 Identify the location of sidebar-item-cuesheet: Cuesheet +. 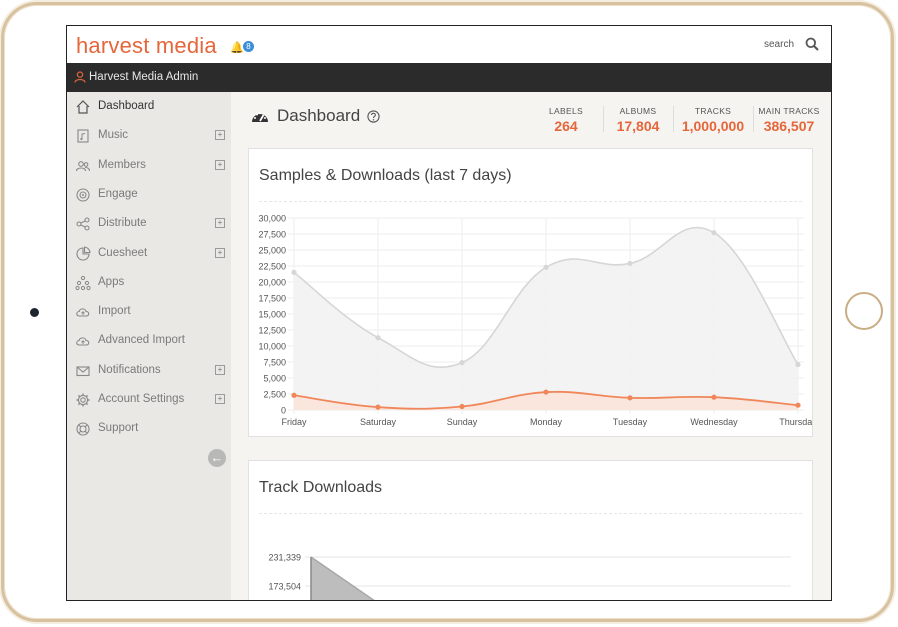
(149, 254).